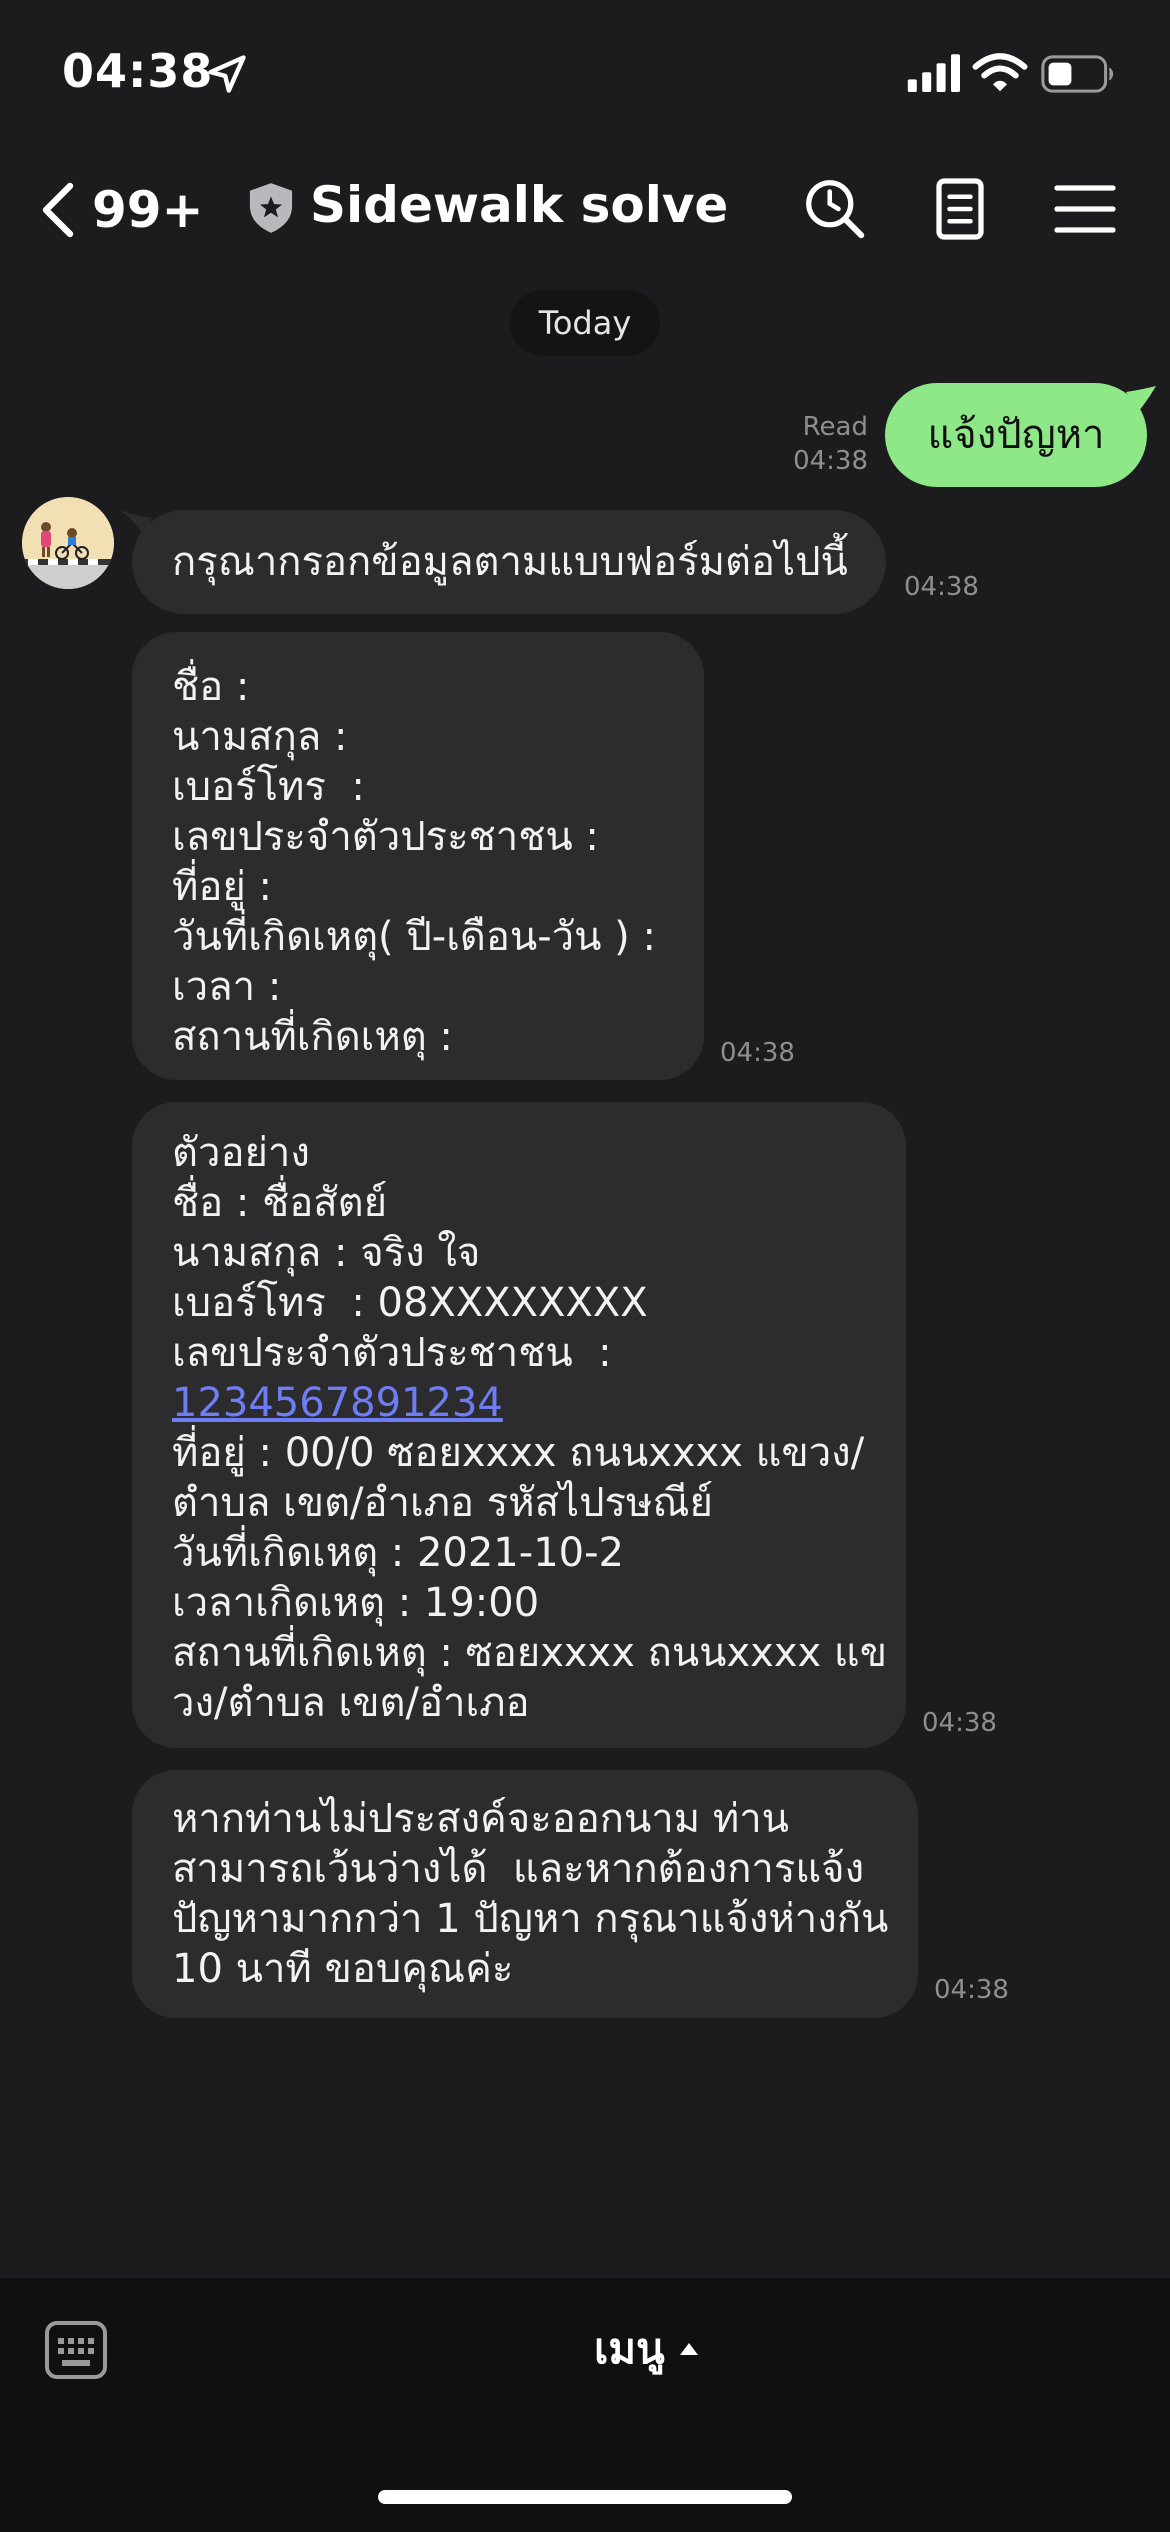 The height and width of the screenshot is (2532, 1170). Describe the element at coordinates (227, 987) in the screenshot. I see `message-line: เวลา :` at that location.